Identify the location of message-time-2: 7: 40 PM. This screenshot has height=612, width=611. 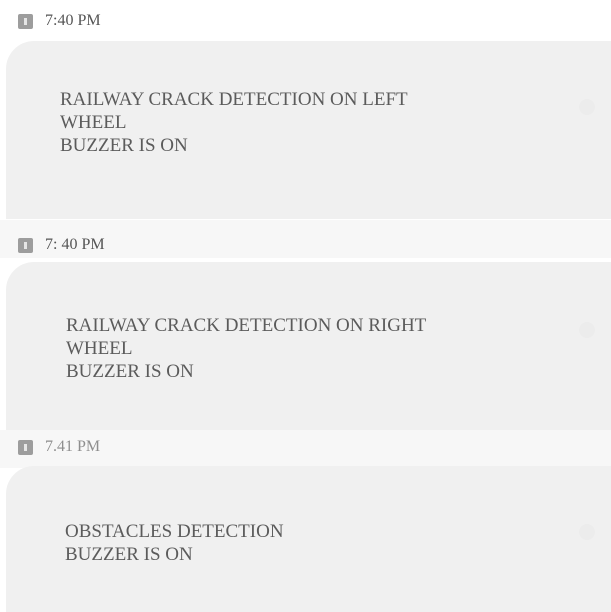
(75, 244).